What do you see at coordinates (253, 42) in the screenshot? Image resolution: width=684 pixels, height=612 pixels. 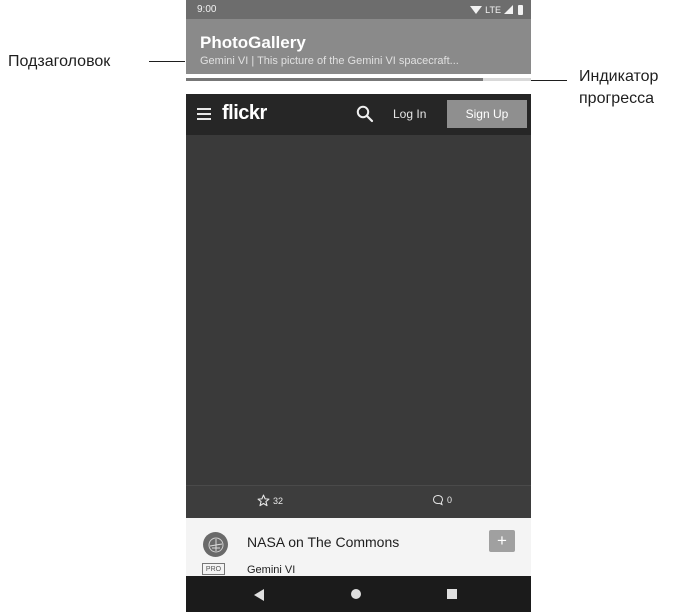 I see `app-title: PhotoGallery` at bounding box center [253, 42].